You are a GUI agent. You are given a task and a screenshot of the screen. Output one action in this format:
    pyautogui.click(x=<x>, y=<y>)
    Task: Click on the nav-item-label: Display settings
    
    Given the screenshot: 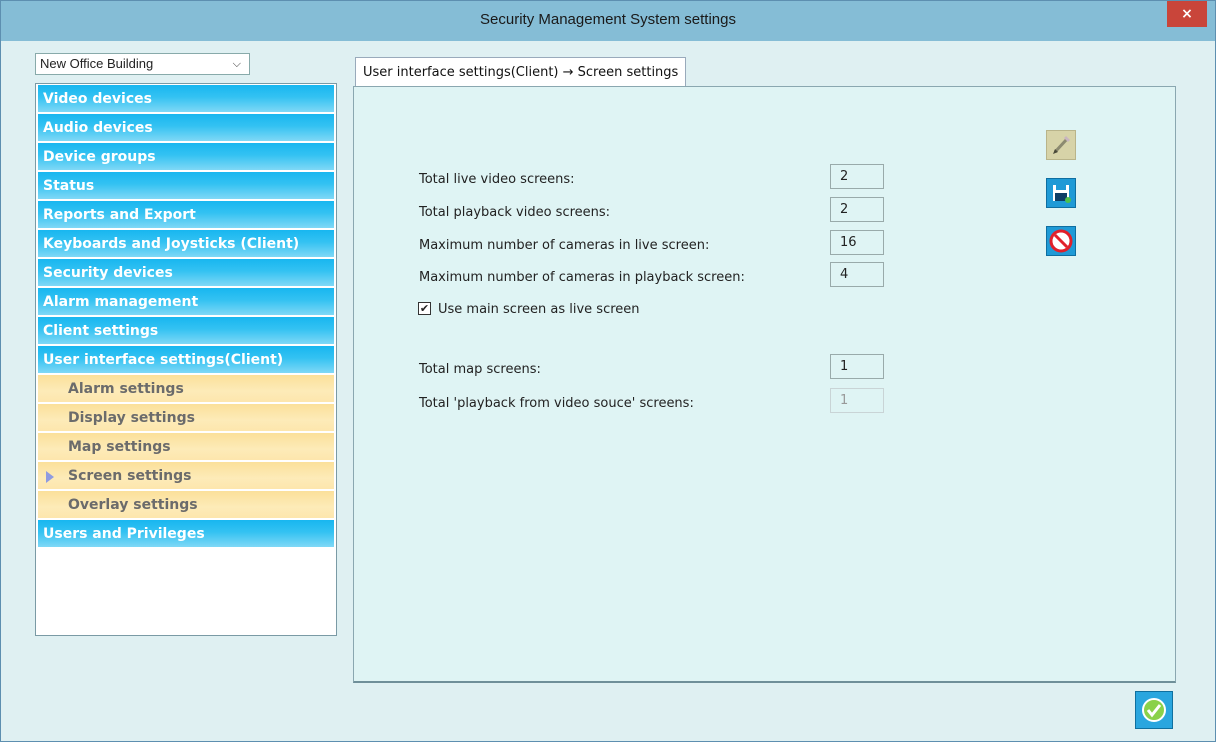 What is the action you would take?
    pyautogui.click(x=131, y=418)
    